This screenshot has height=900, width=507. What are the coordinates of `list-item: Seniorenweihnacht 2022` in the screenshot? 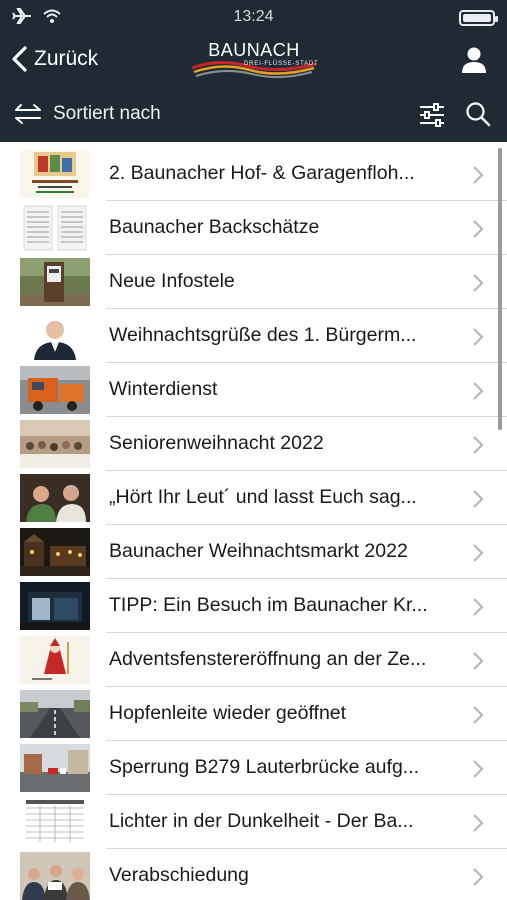 It's located at (253, 444).